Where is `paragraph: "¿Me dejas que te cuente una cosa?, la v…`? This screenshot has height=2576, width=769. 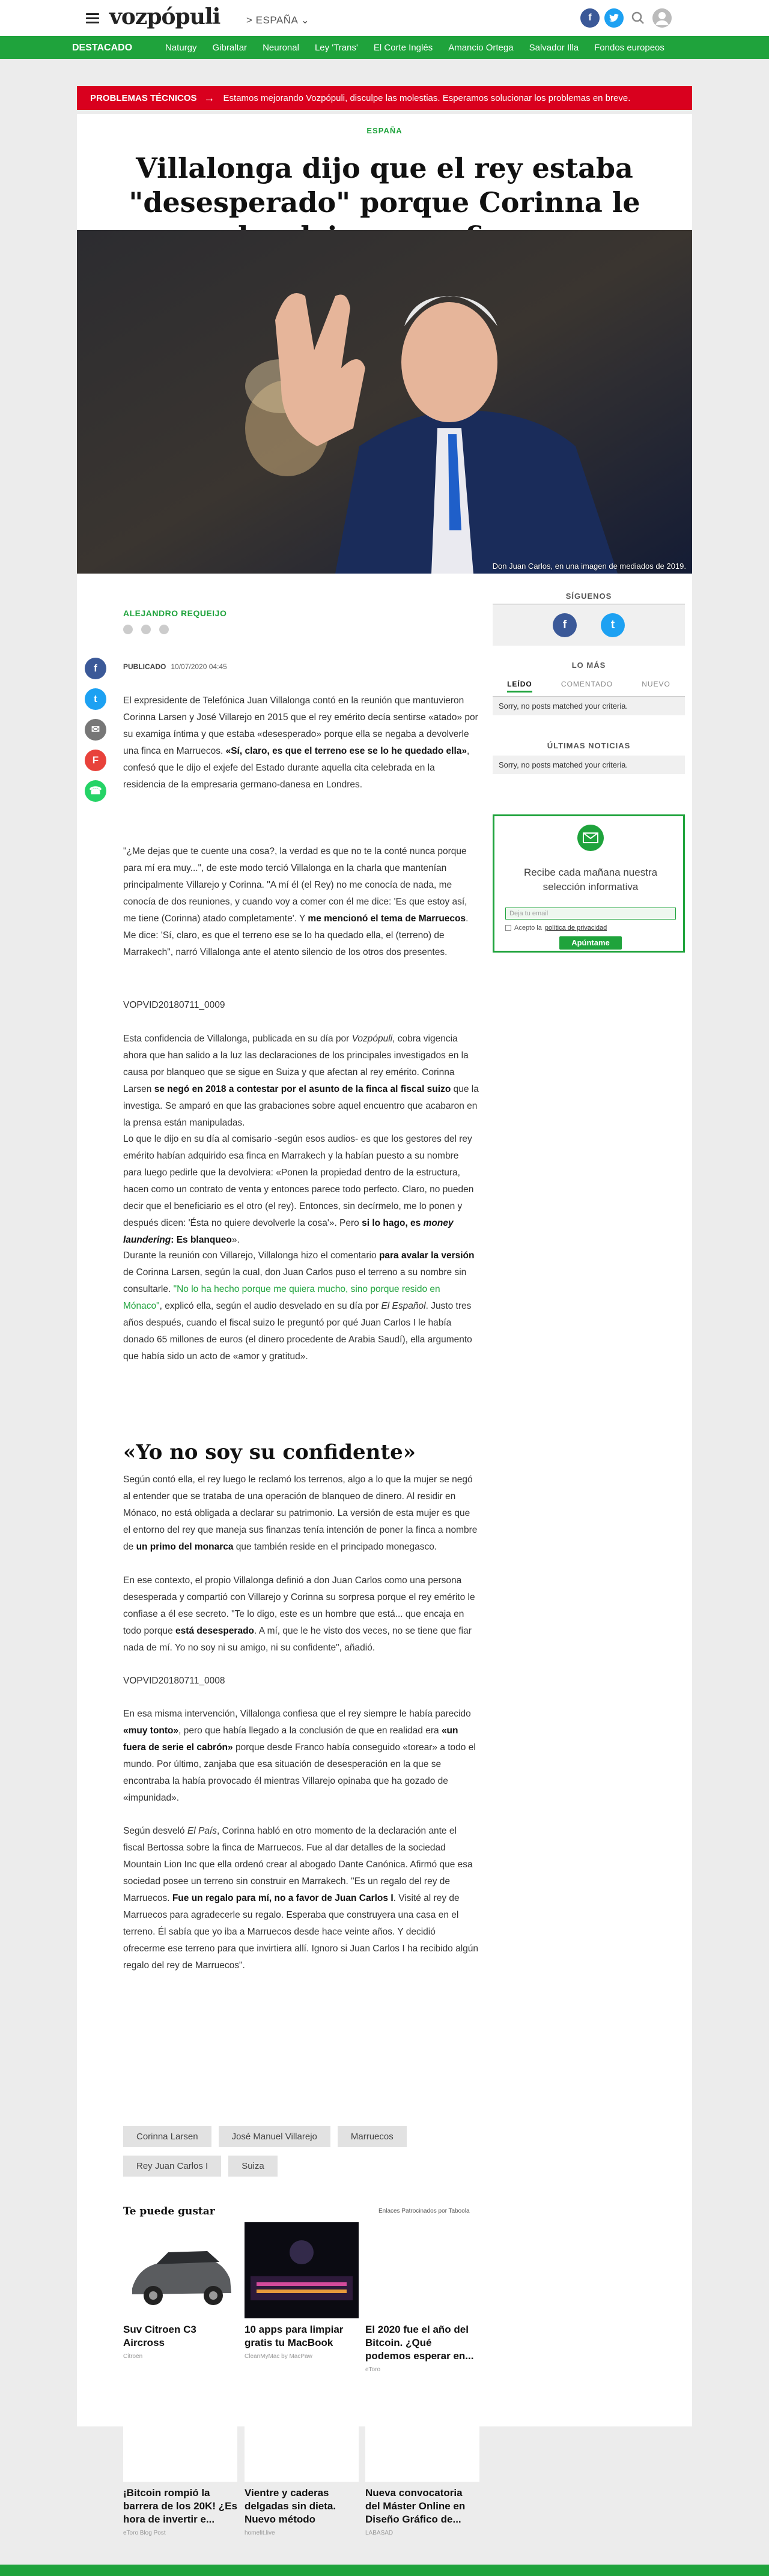 paragraph: "¿Me dejas que te cuente una cosa?, la v… is located at coordinates (296, 901).